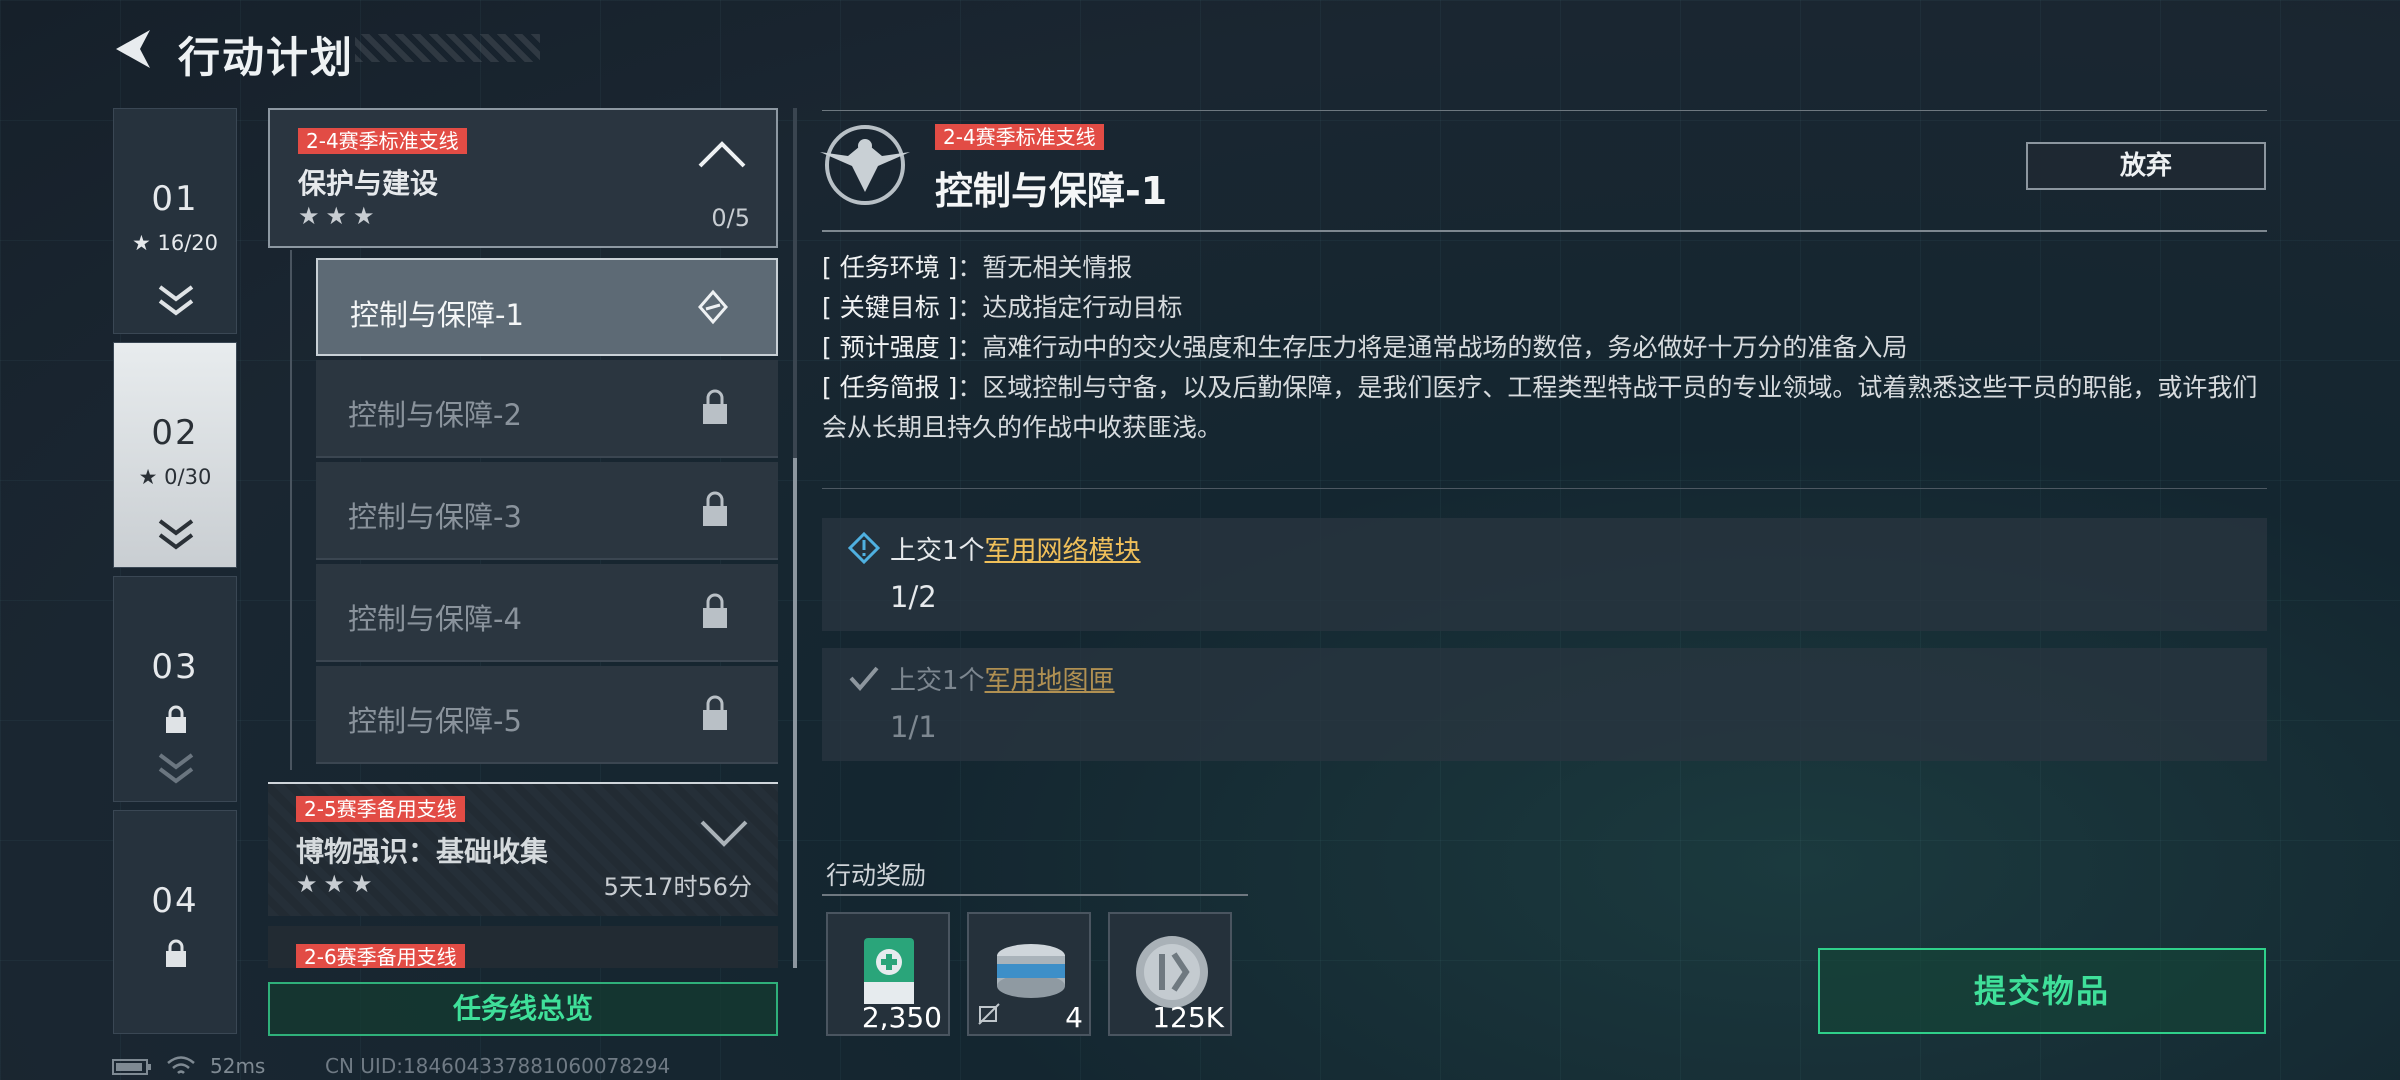 The width and height of the screenshot is (2400, 1080). What do you see at coordinates (175, 455) in the screenshot?
I see `chapter-tab-02: 02 ★ 0/30` at bounding box center [175, 455].